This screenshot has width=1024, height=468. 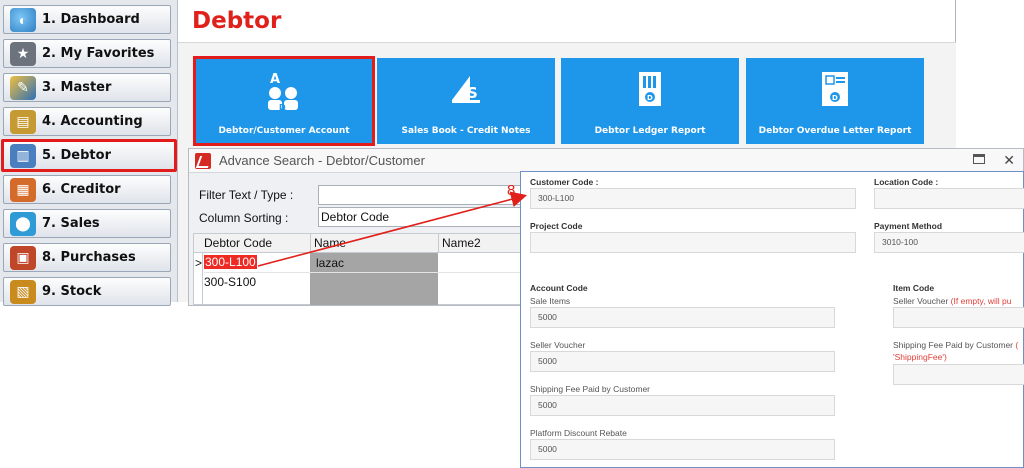 What do you see at coordinates (23, 223) in the screenshot?
I see `sales-icon: ⬤` at bounding box center [23, 223].